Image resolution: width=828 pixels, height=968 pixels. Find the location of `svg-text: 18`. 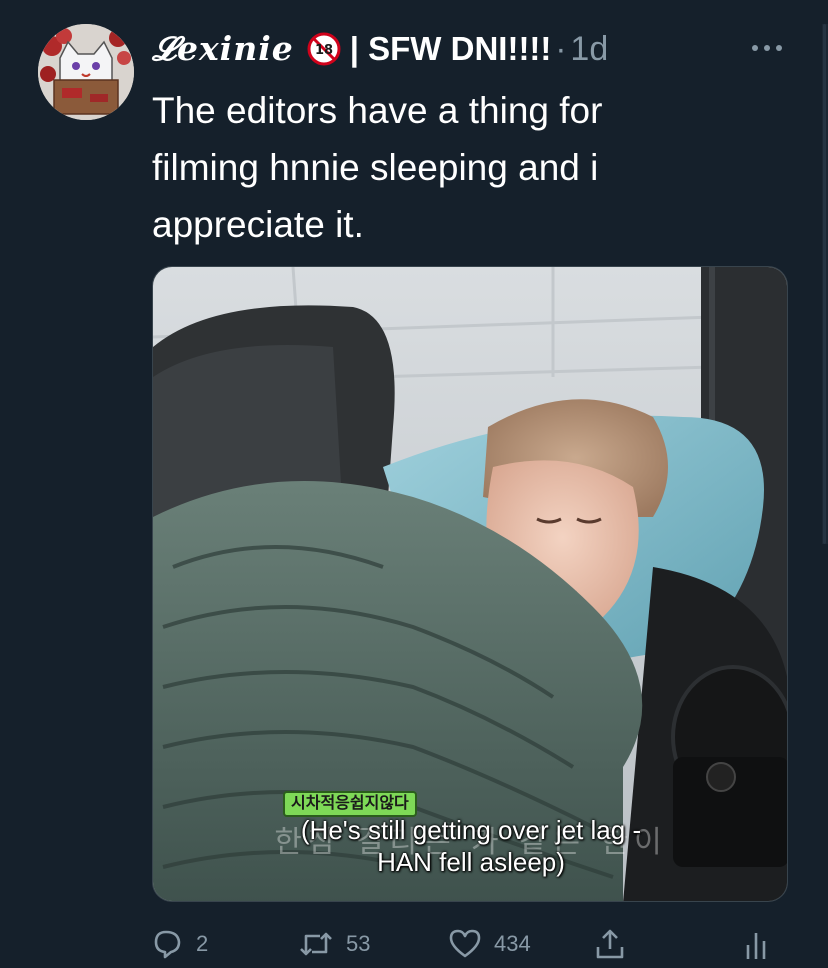

svg-text: 18 is located at coordinates (324, 50).